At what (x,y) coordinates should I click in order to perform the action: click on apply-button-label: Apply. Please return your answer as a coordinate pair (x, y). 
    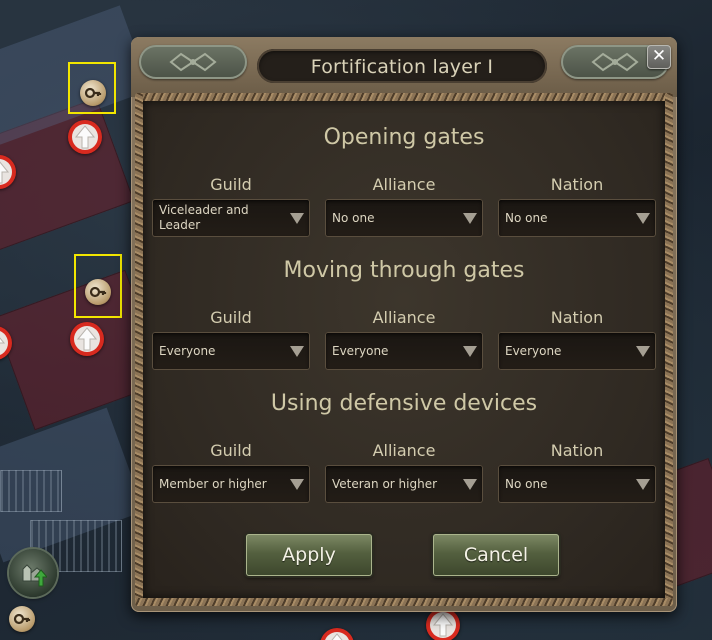
    Looking at the image, I should click on (309, 555).